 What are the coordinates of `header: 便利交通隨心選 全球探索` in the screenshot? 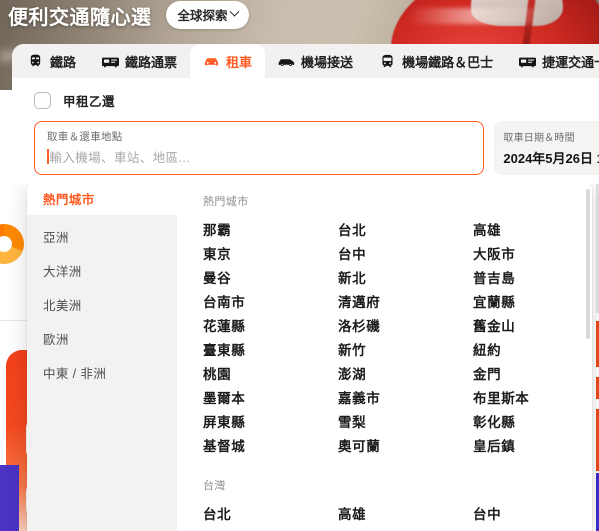 It's located at (299, 15).